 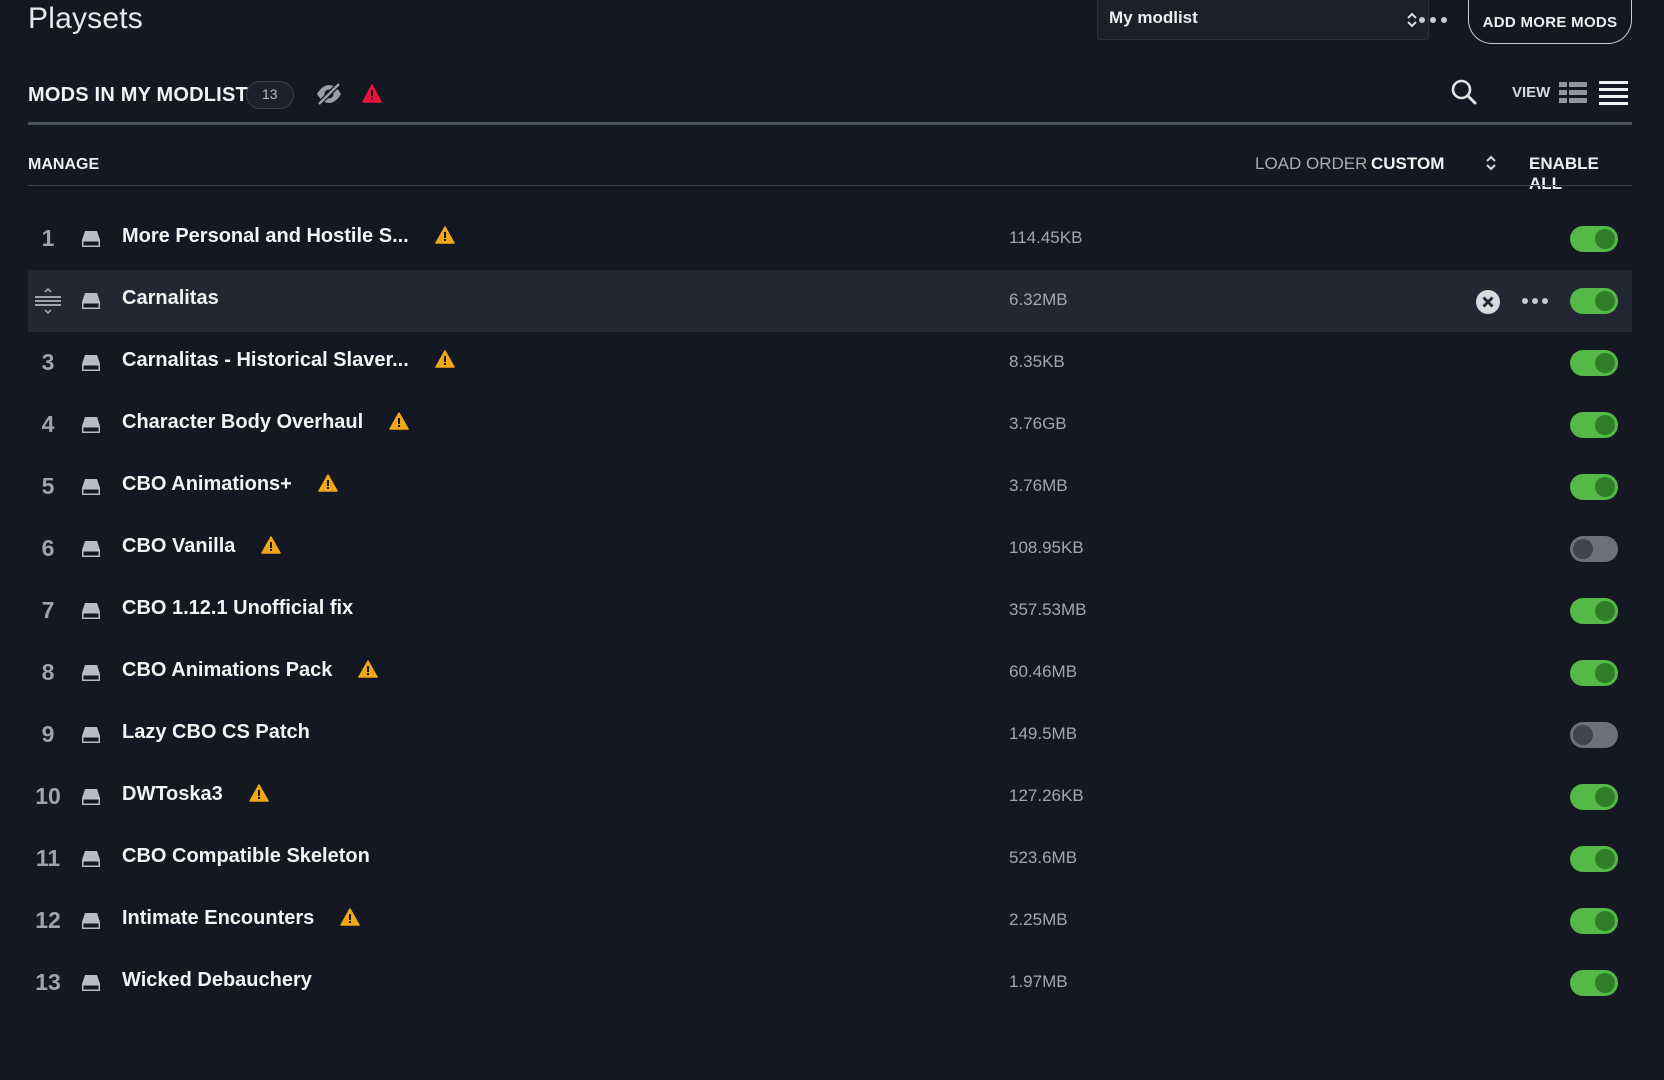 What do you see at coordinates (216, 732) in the screenshot?
I see `mod-name: Lazy CBO CS Patch` at bounding box center [216, 732].